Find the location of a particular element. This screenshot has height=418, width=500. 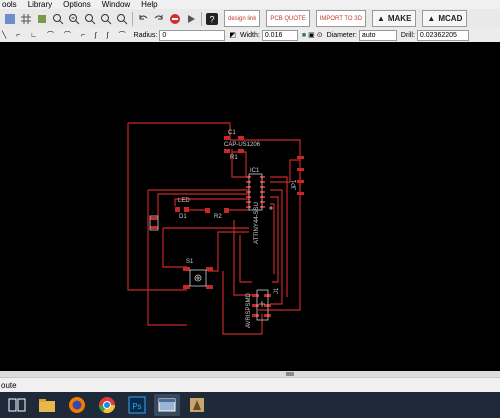

drill-field: 0.02362205 is located at coordinates (442, 35).